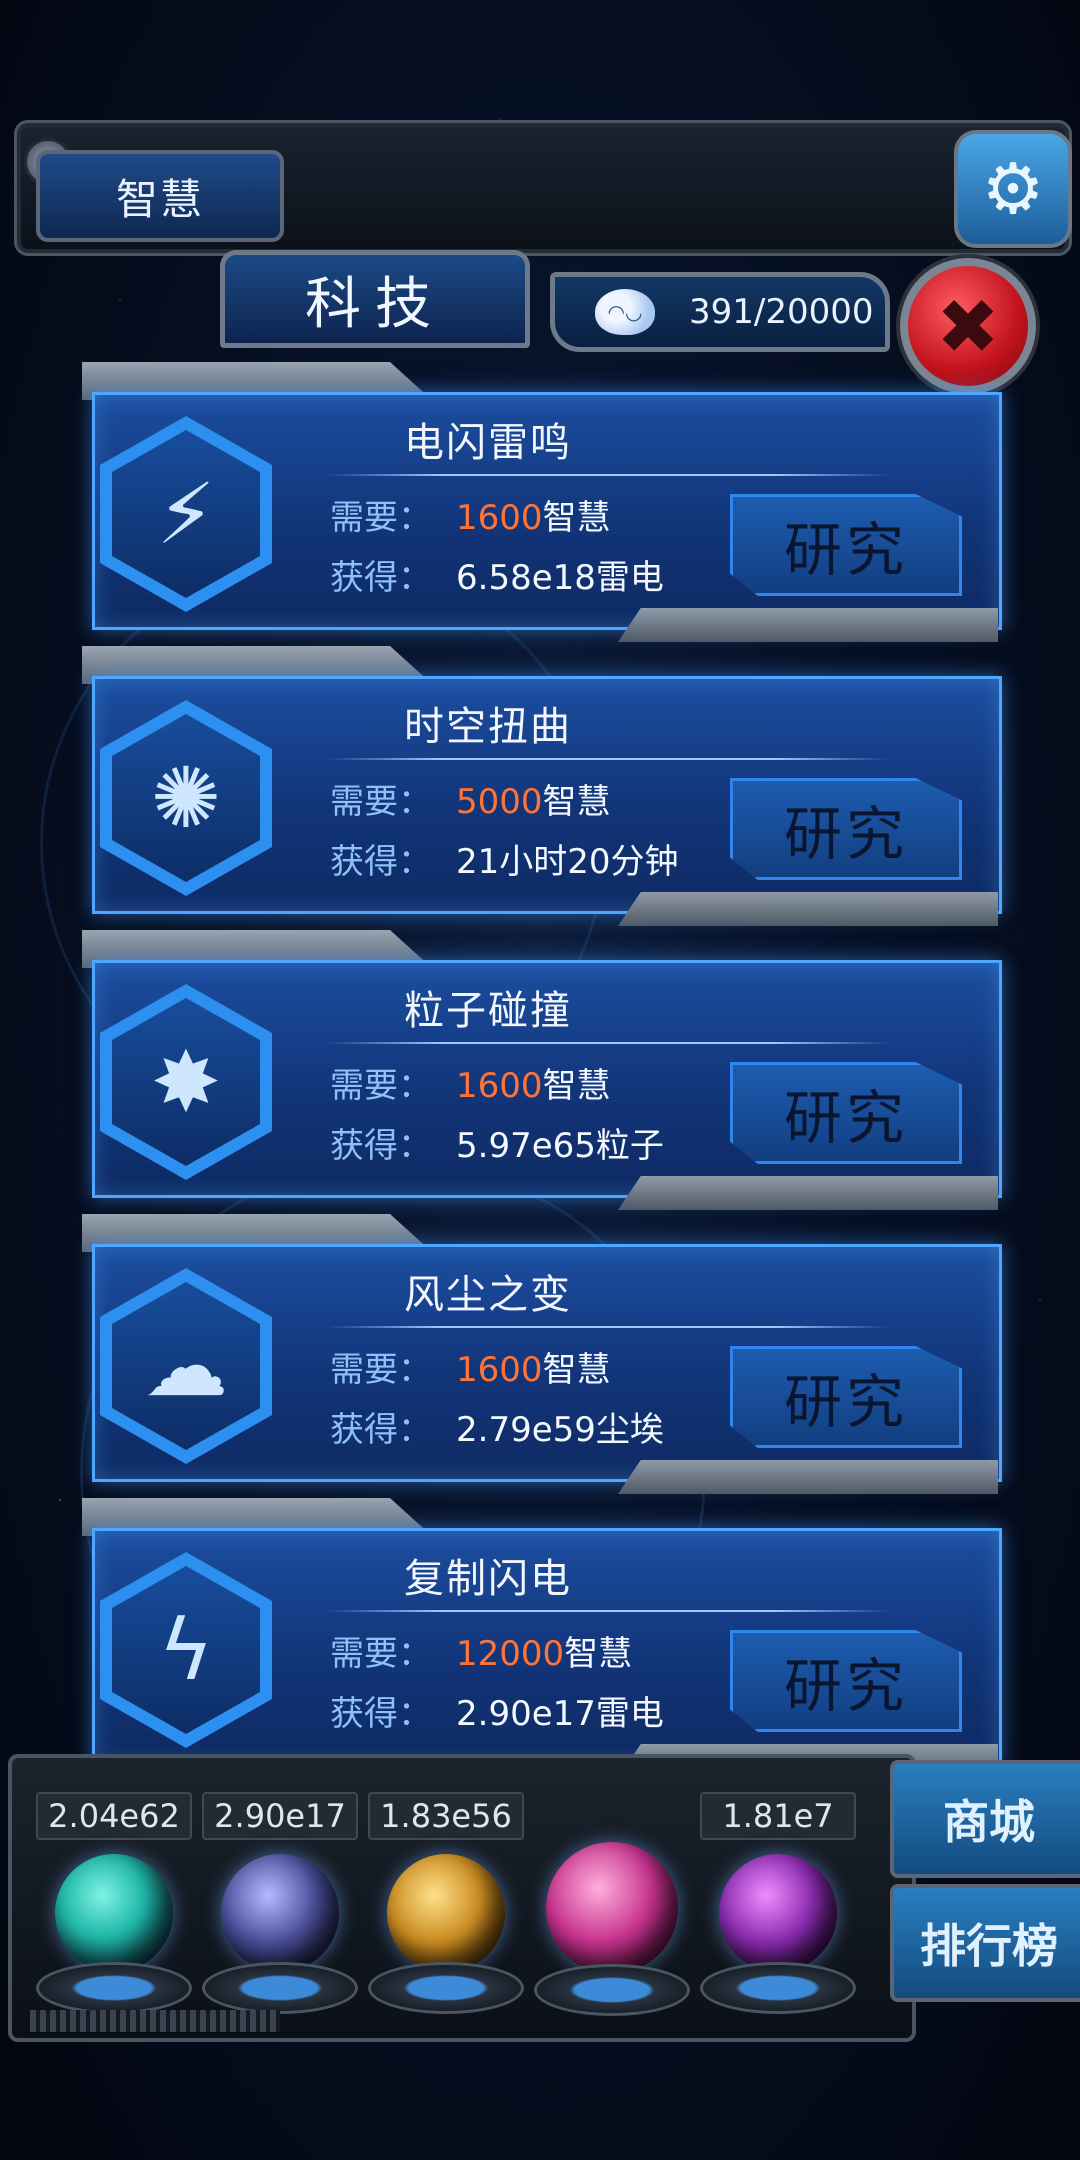 This screenshot has height=2160, width=1080. I want to click on tech-card: ⚡ 电闪雷鸣 需要： 1600智慧 获得： 6.58e18雷电 研究, so click(540, 512).